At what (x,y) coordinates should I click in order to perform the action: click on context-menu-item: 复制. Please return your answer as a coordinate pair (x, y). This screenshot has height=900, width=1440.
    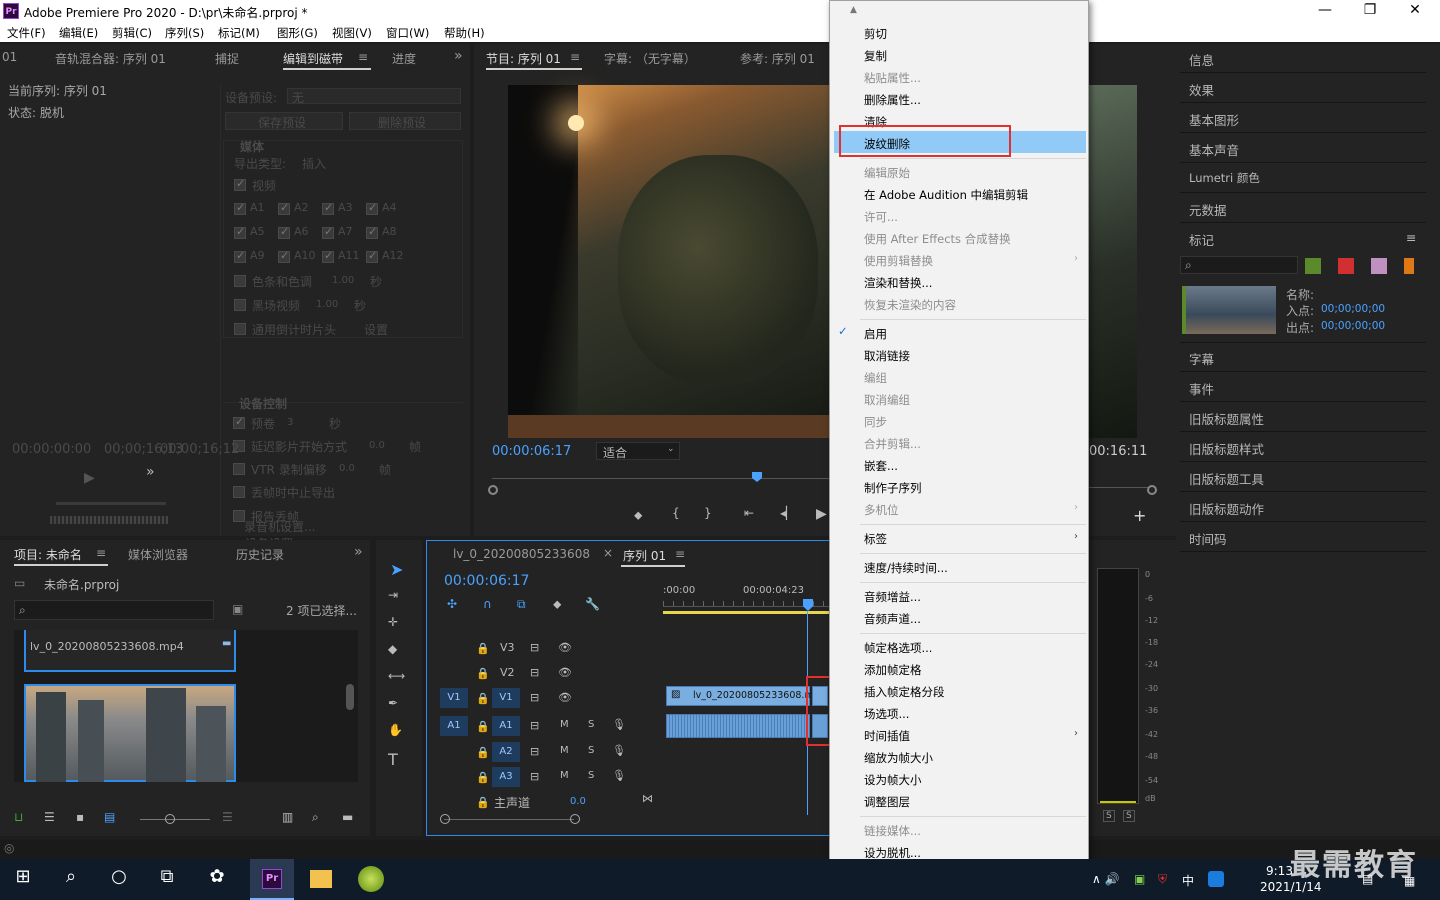
    Looking at the image, I should click on (875, 56).